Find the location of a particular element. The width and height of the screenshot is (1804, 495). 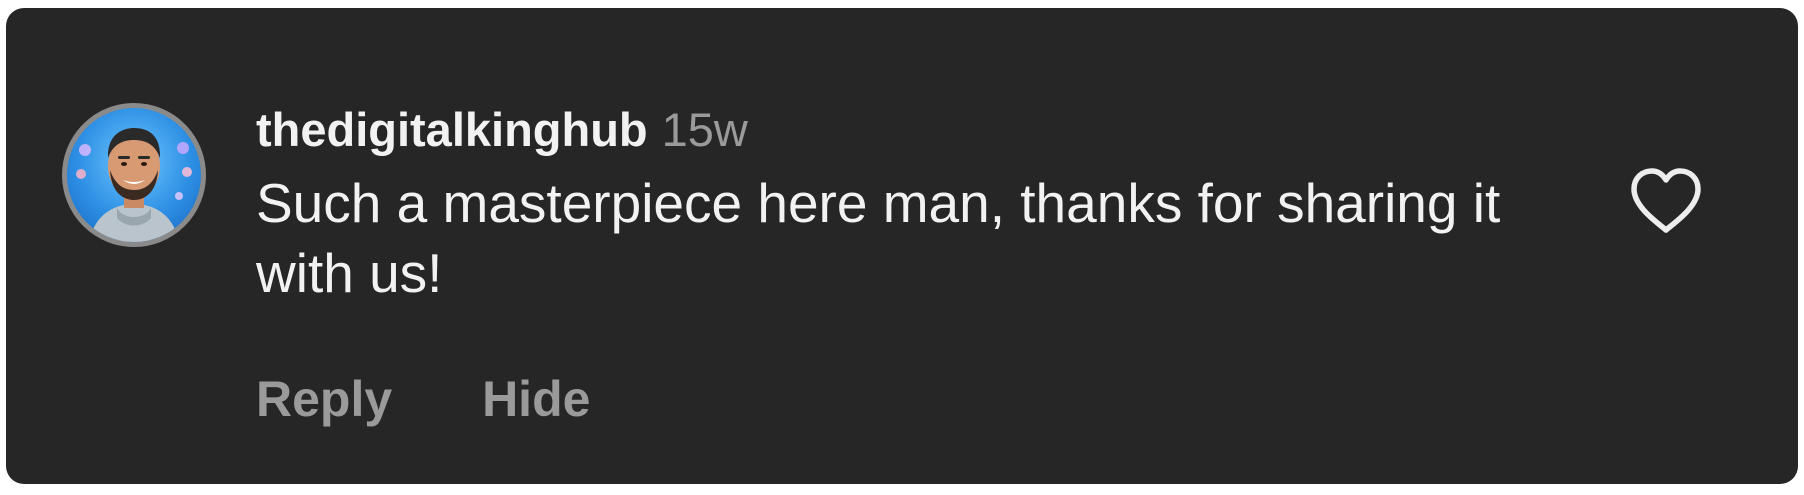

avatar-image is located at coordinates (134, 185).